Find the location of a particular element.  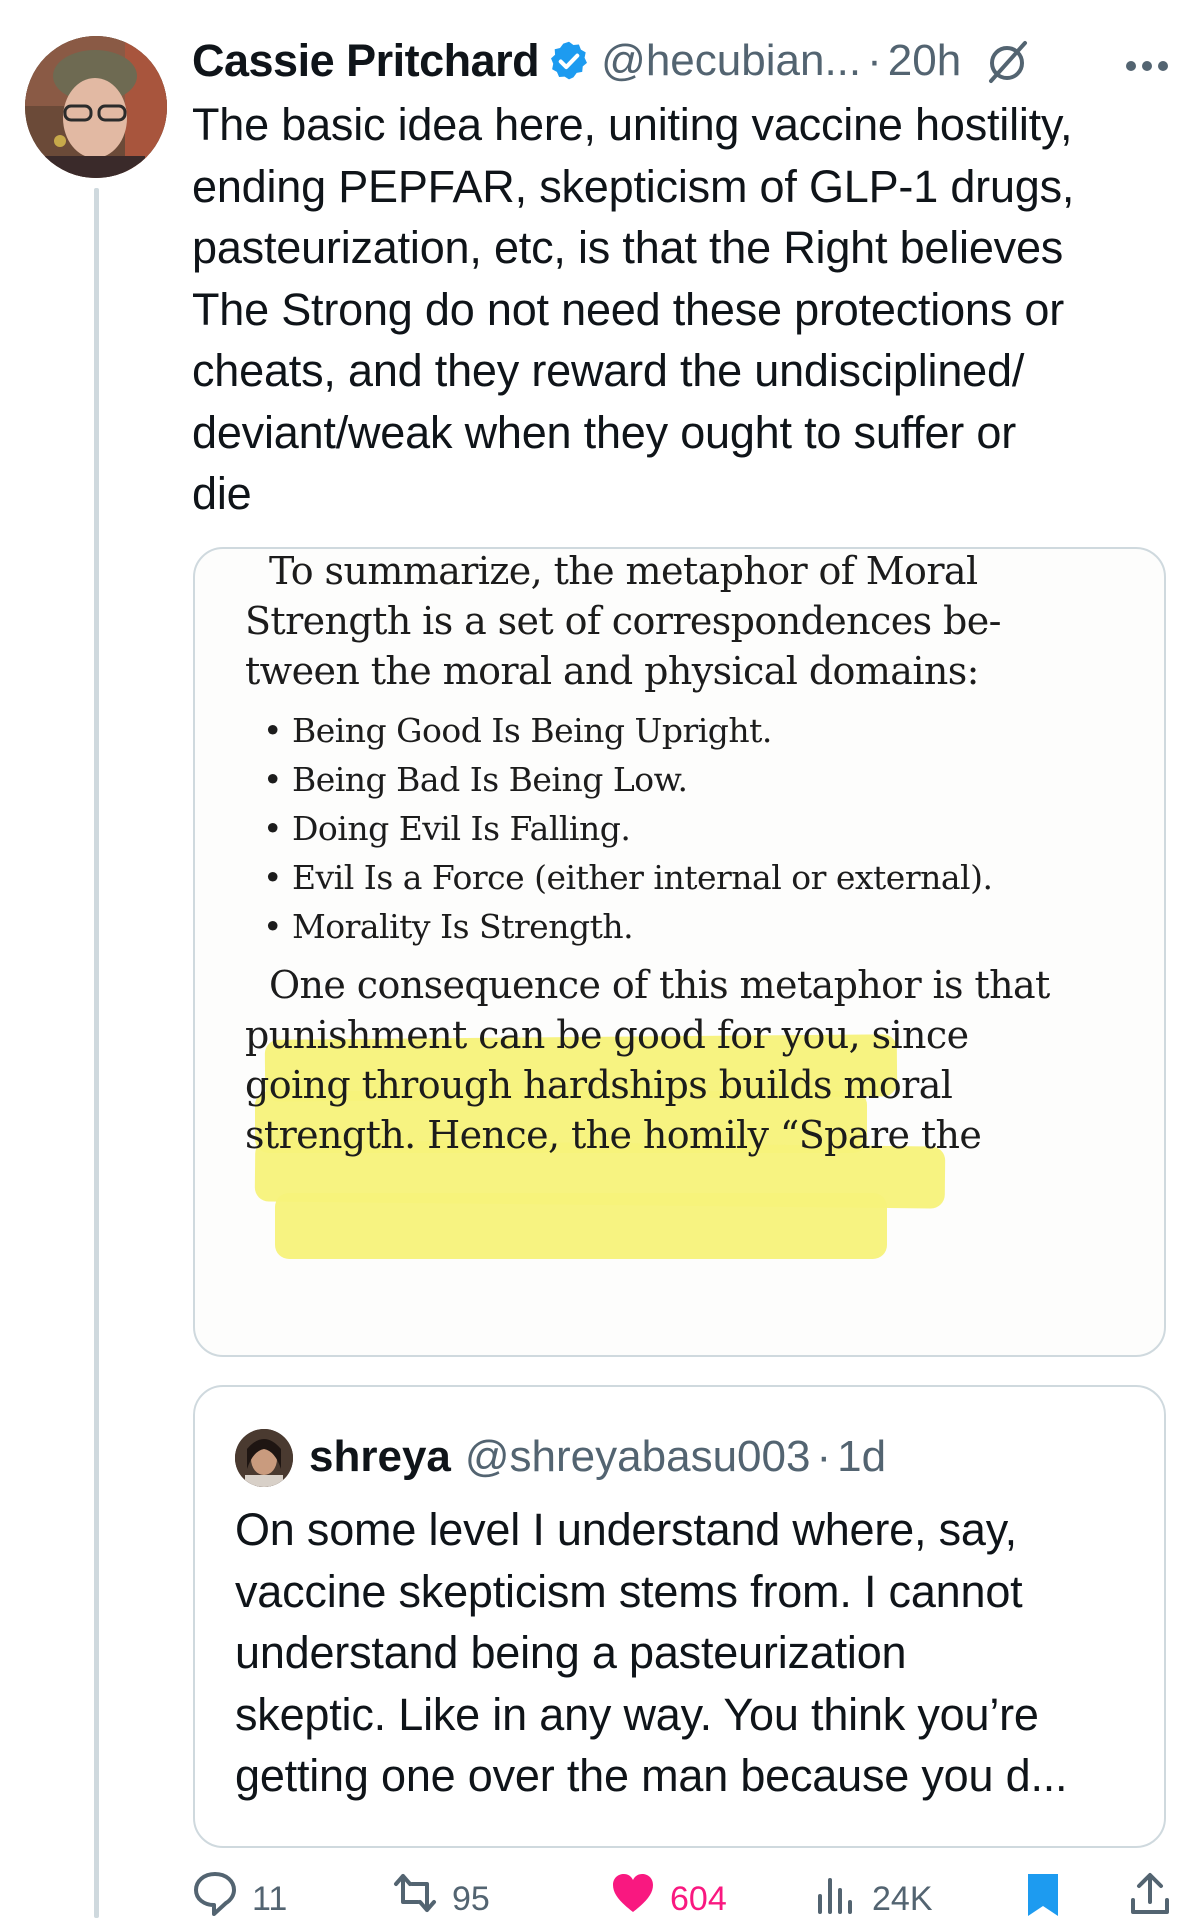

quoted-text-line: understand being a pasteurization is located at coordinates (571, 1652).